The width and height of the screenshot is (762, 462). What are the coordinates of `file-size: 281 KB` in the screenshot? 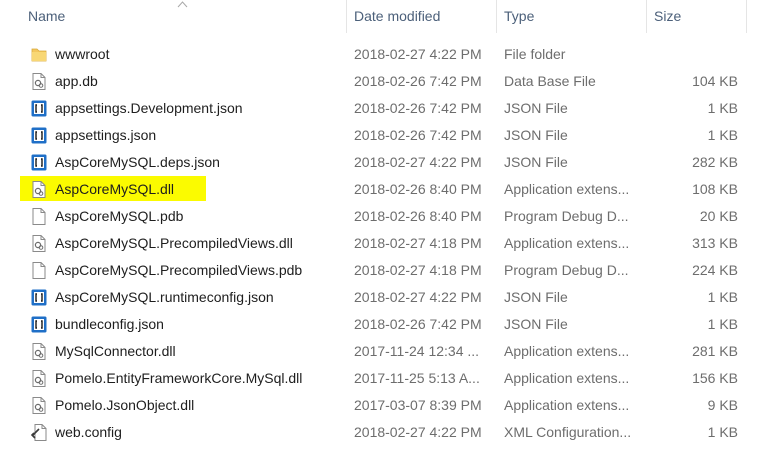 It's located at (715, 351).